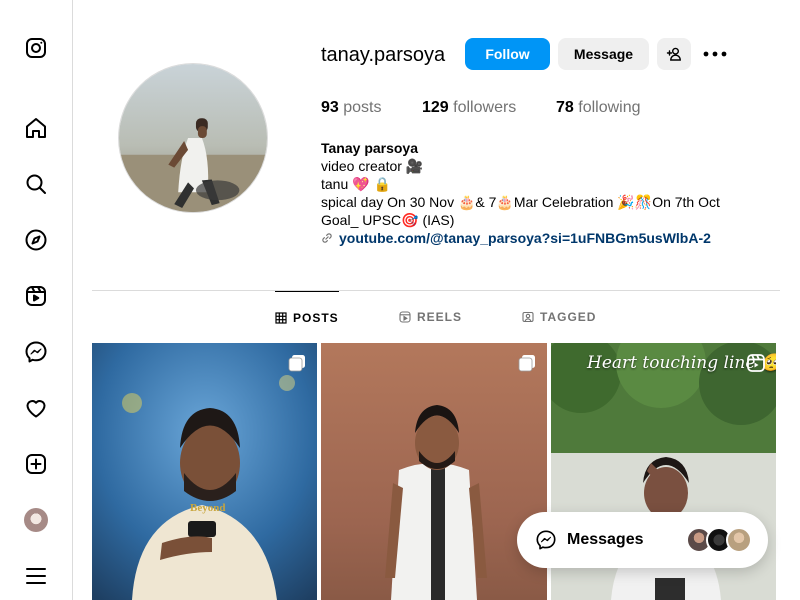  I want to click on svg-text: Beyond, so click(207, 508).